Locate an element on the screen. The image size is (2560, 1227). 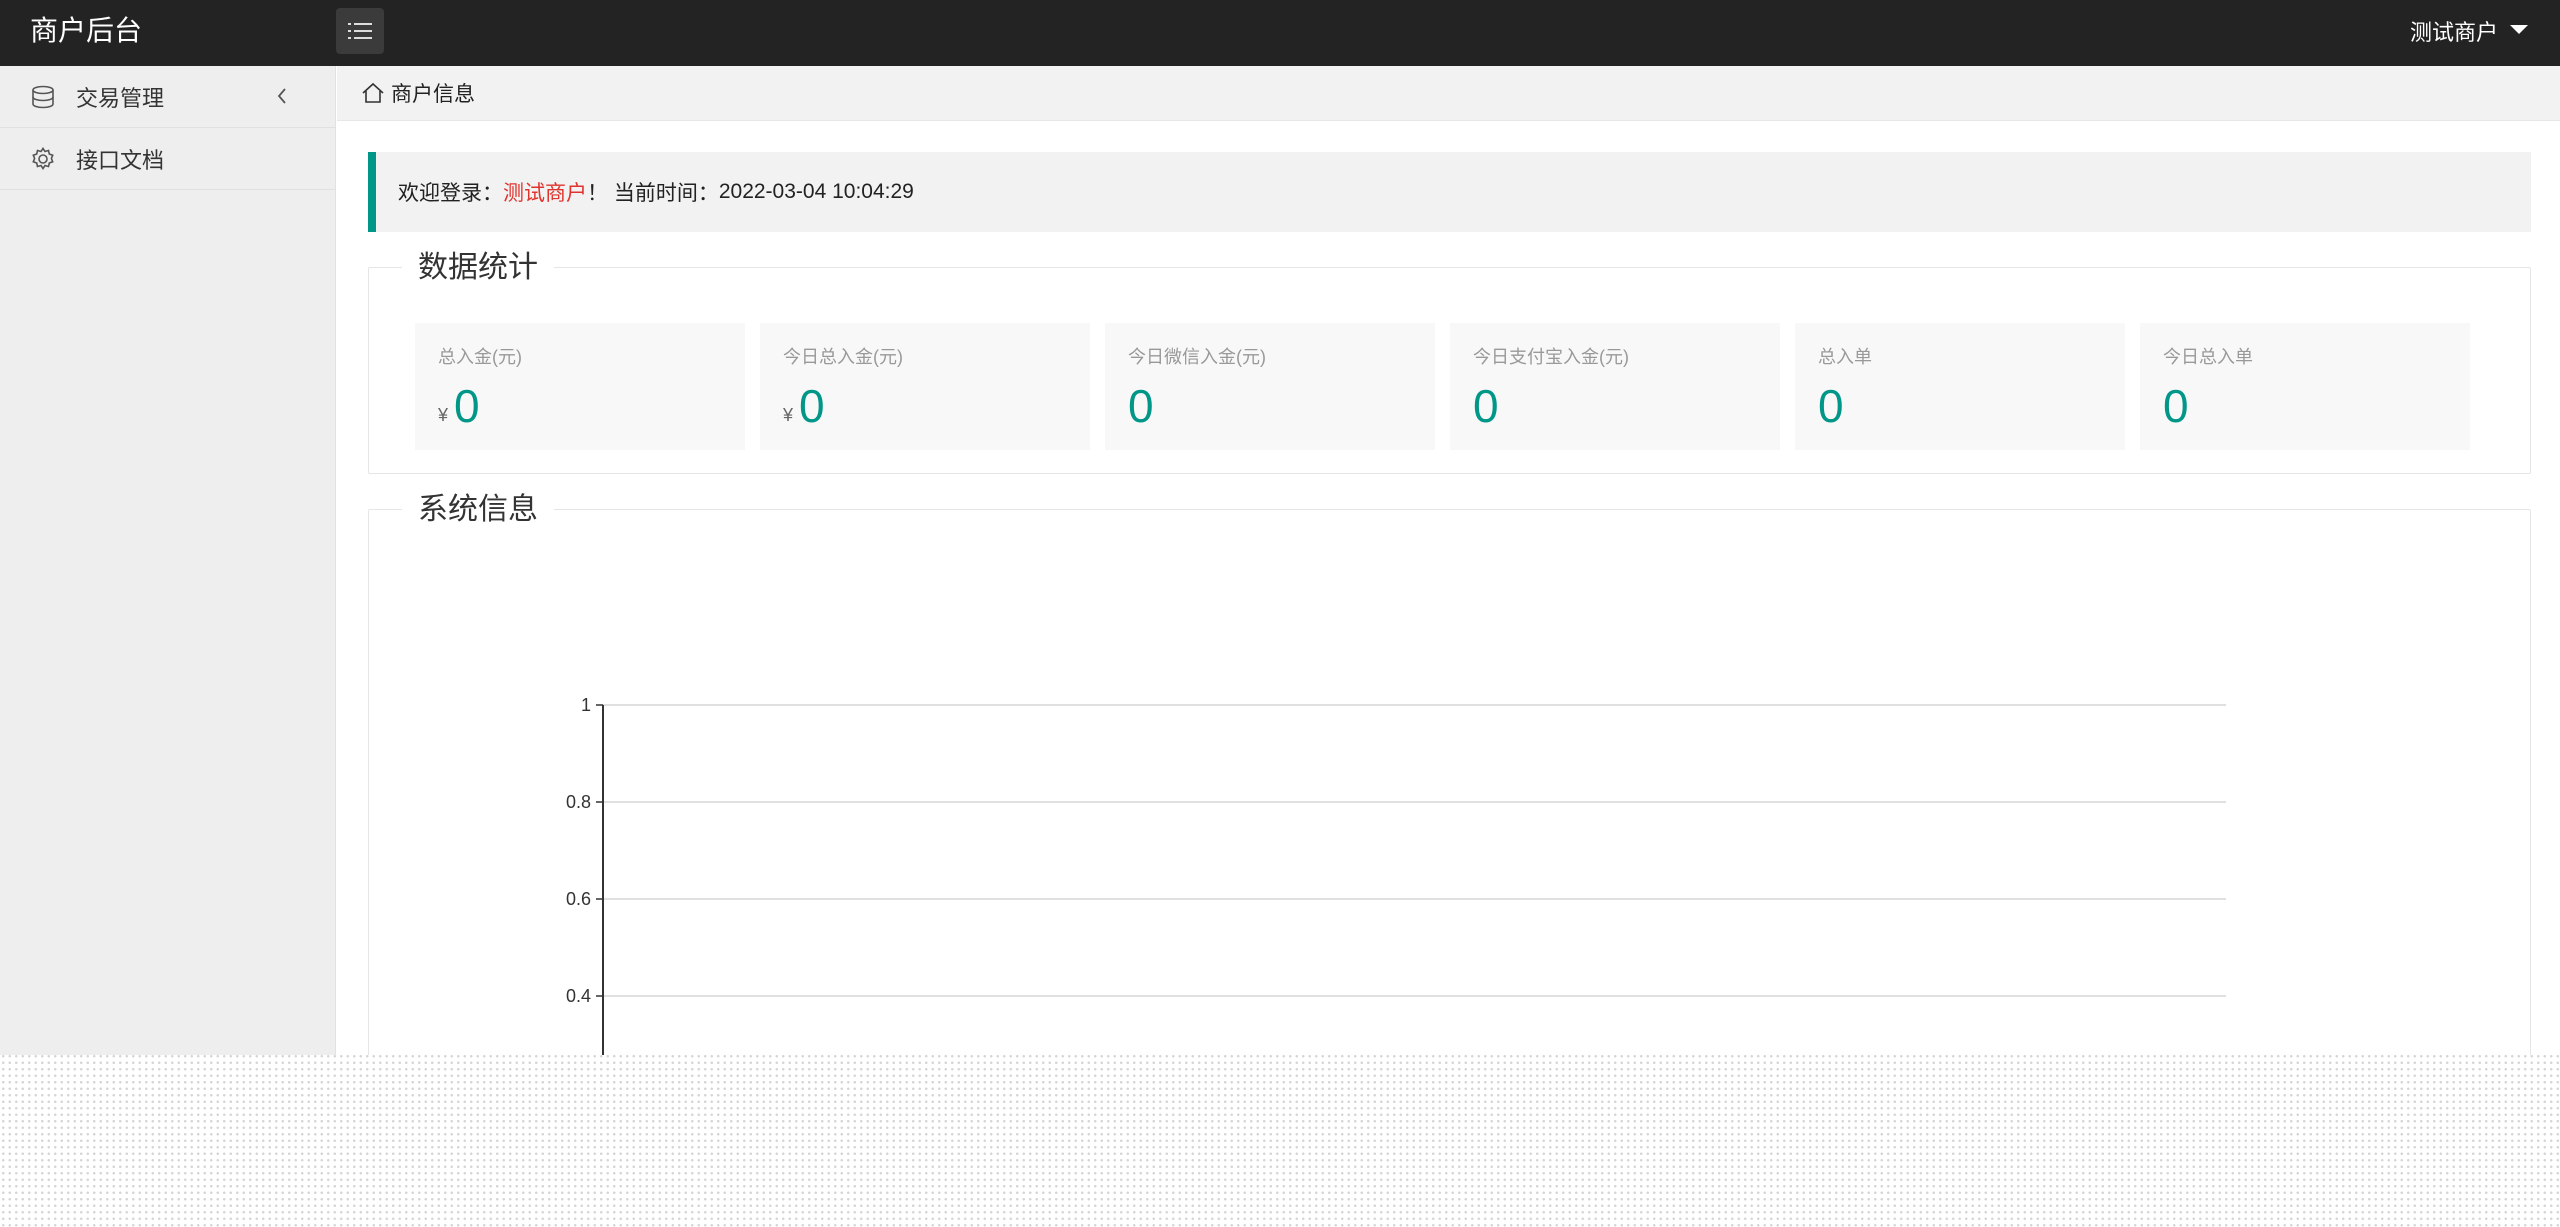
gear-icon is located at coordinates (43, 159).